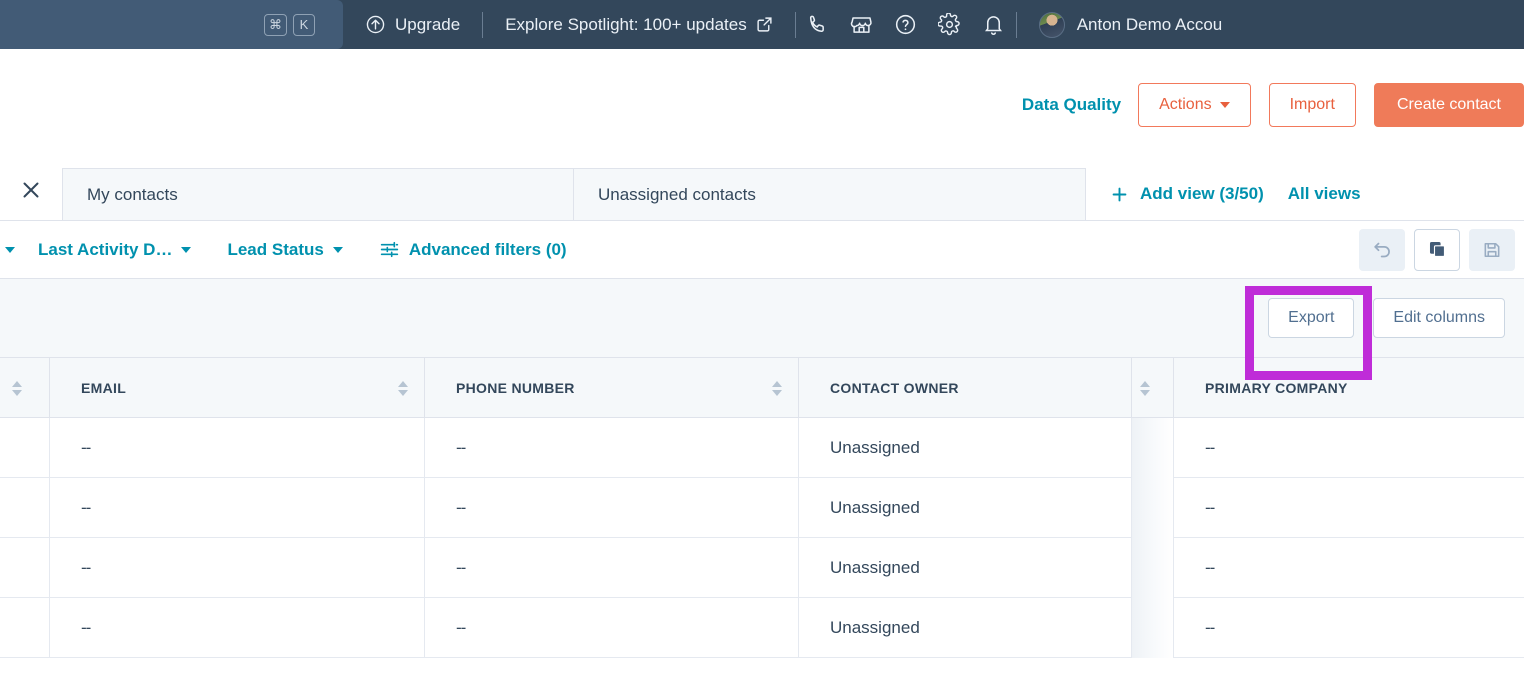  What do you see at coordinates (764, 24) in the screenshot?
I see `external-link-icon` at bounding box center [764, 24].